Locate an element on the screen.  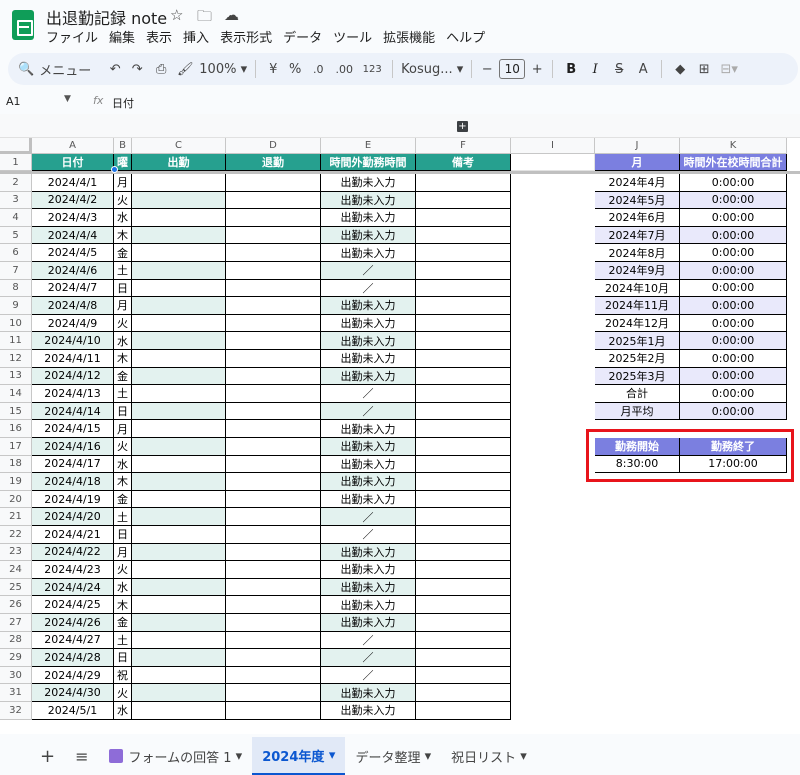
date-cell: 2024/4/27 is located at coordinates (73, 640).